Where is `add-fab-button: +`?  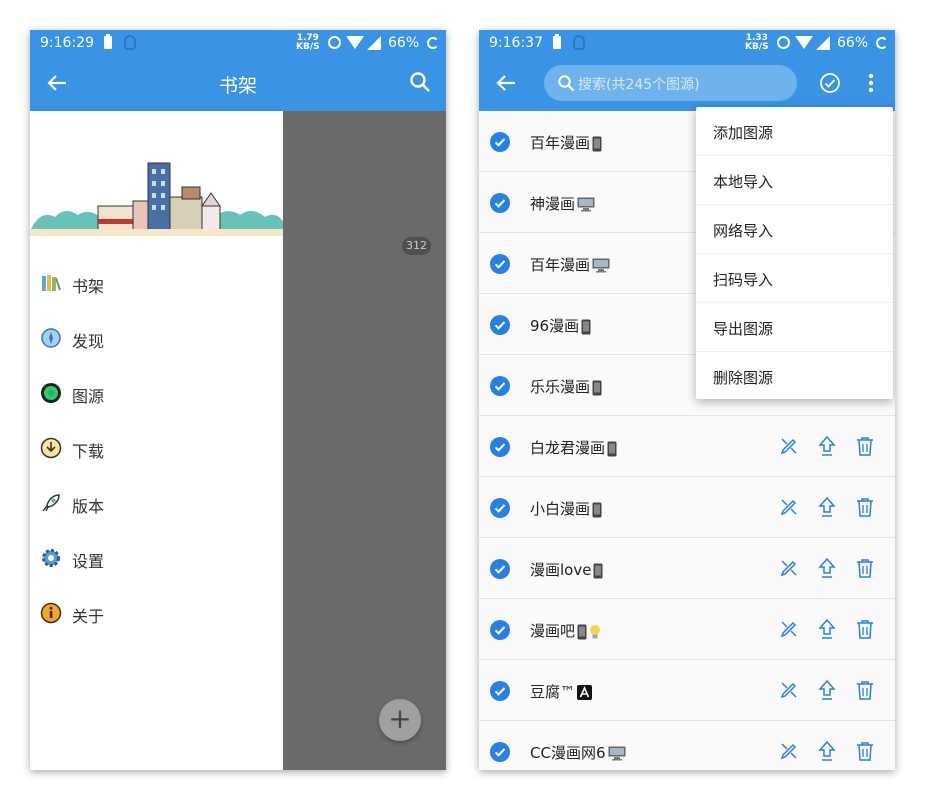 add-fab-button: + is located at coordinates (400, 720).